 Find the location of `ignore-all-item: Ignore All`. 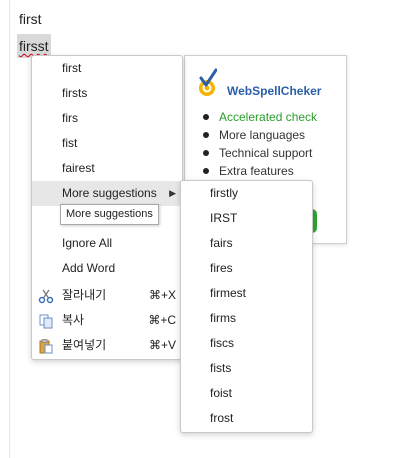

ignore-all-item: Ignore All is located at coordinates (107, 243).